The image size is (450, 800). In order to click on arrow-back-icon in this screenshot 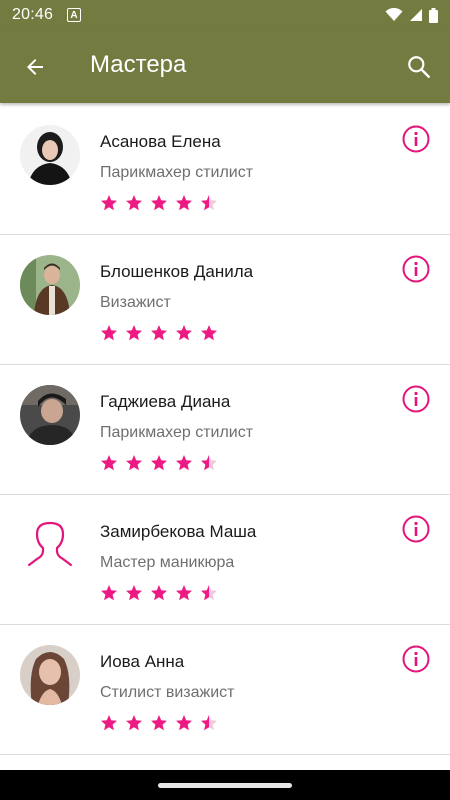, I will do `click(35, 67)`.